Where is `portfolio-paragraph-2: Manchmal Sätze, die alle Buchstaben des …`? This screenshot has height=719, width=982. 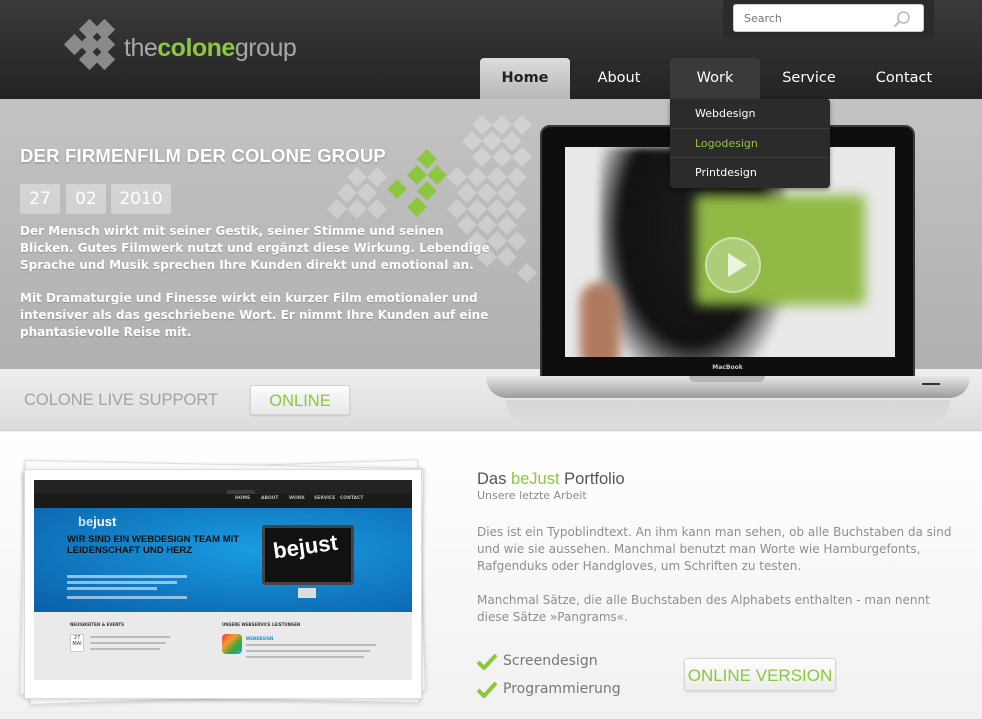
portfolio-paragraph-2: Manchmal Sätze, die alle Buchstaben des … is located at coordinates (703, 608).